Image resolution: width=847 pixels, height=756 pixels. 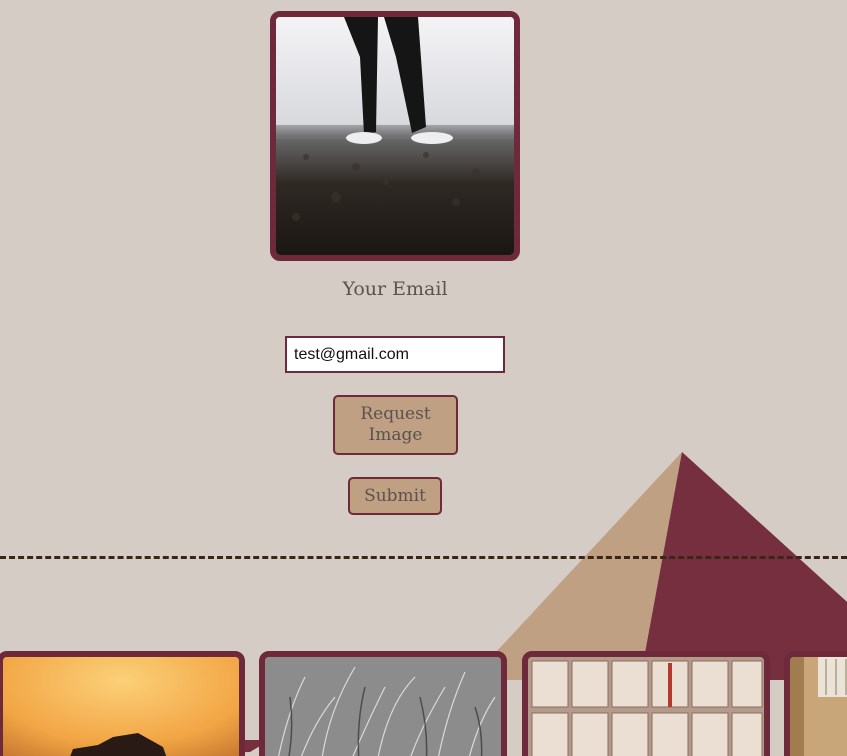 I want to click on grass-photo, so click(x=383, y=706).